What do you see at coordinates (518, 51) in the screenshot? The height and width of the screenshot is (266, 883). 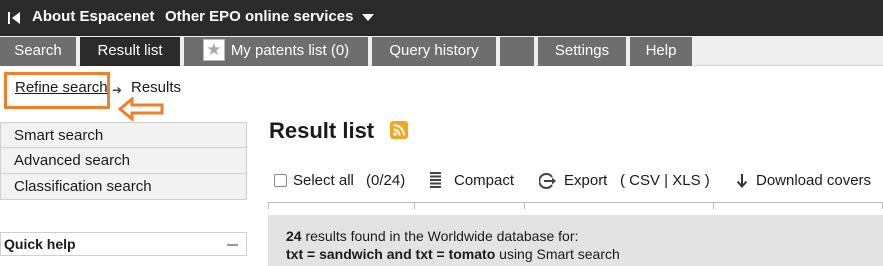 I see `tab-blank` at bounding box center [518, 51].